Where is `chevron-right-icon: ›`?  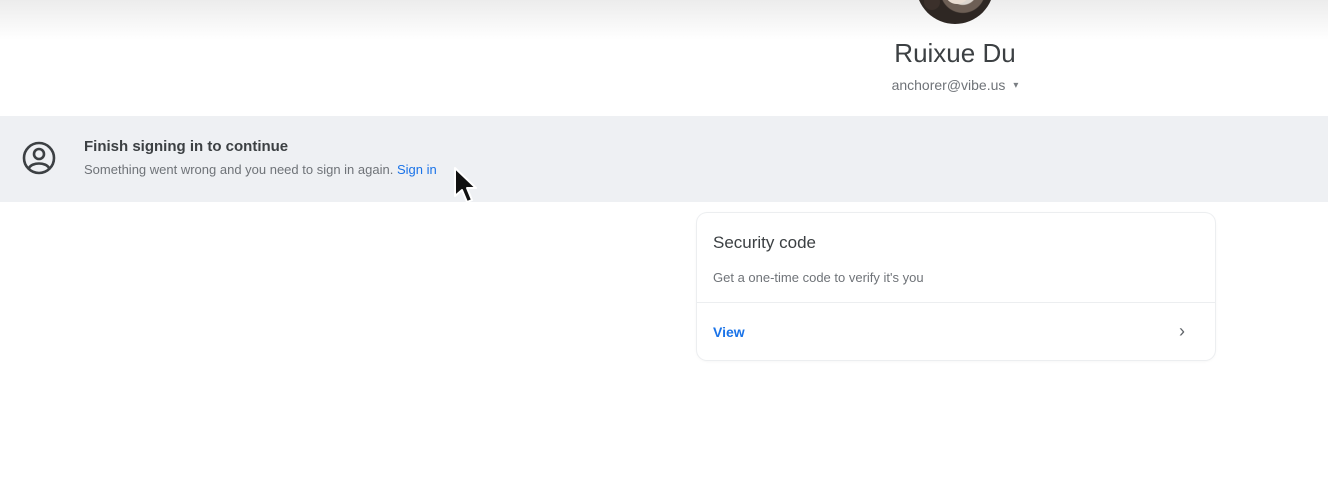
chevron-right-icon: › is located at coordinates (1182, 331).